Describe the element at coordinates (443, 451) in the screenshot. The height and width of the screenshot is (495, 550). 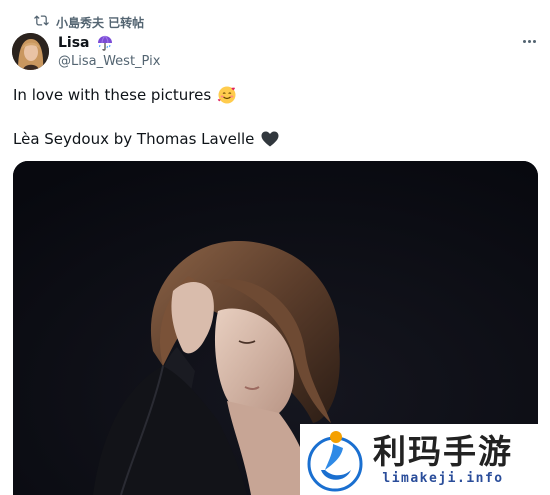
I see `watermark-brand: 利玛手游` at that location.